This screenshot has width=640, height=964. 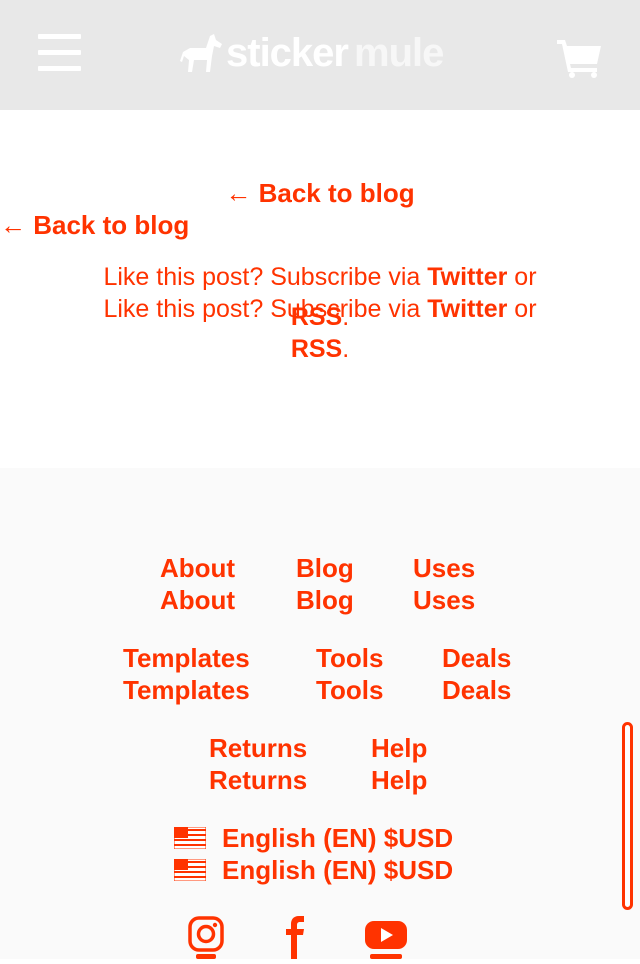 I want to click on footer-link-about-duplicate: About, so click(x=197, y=600).